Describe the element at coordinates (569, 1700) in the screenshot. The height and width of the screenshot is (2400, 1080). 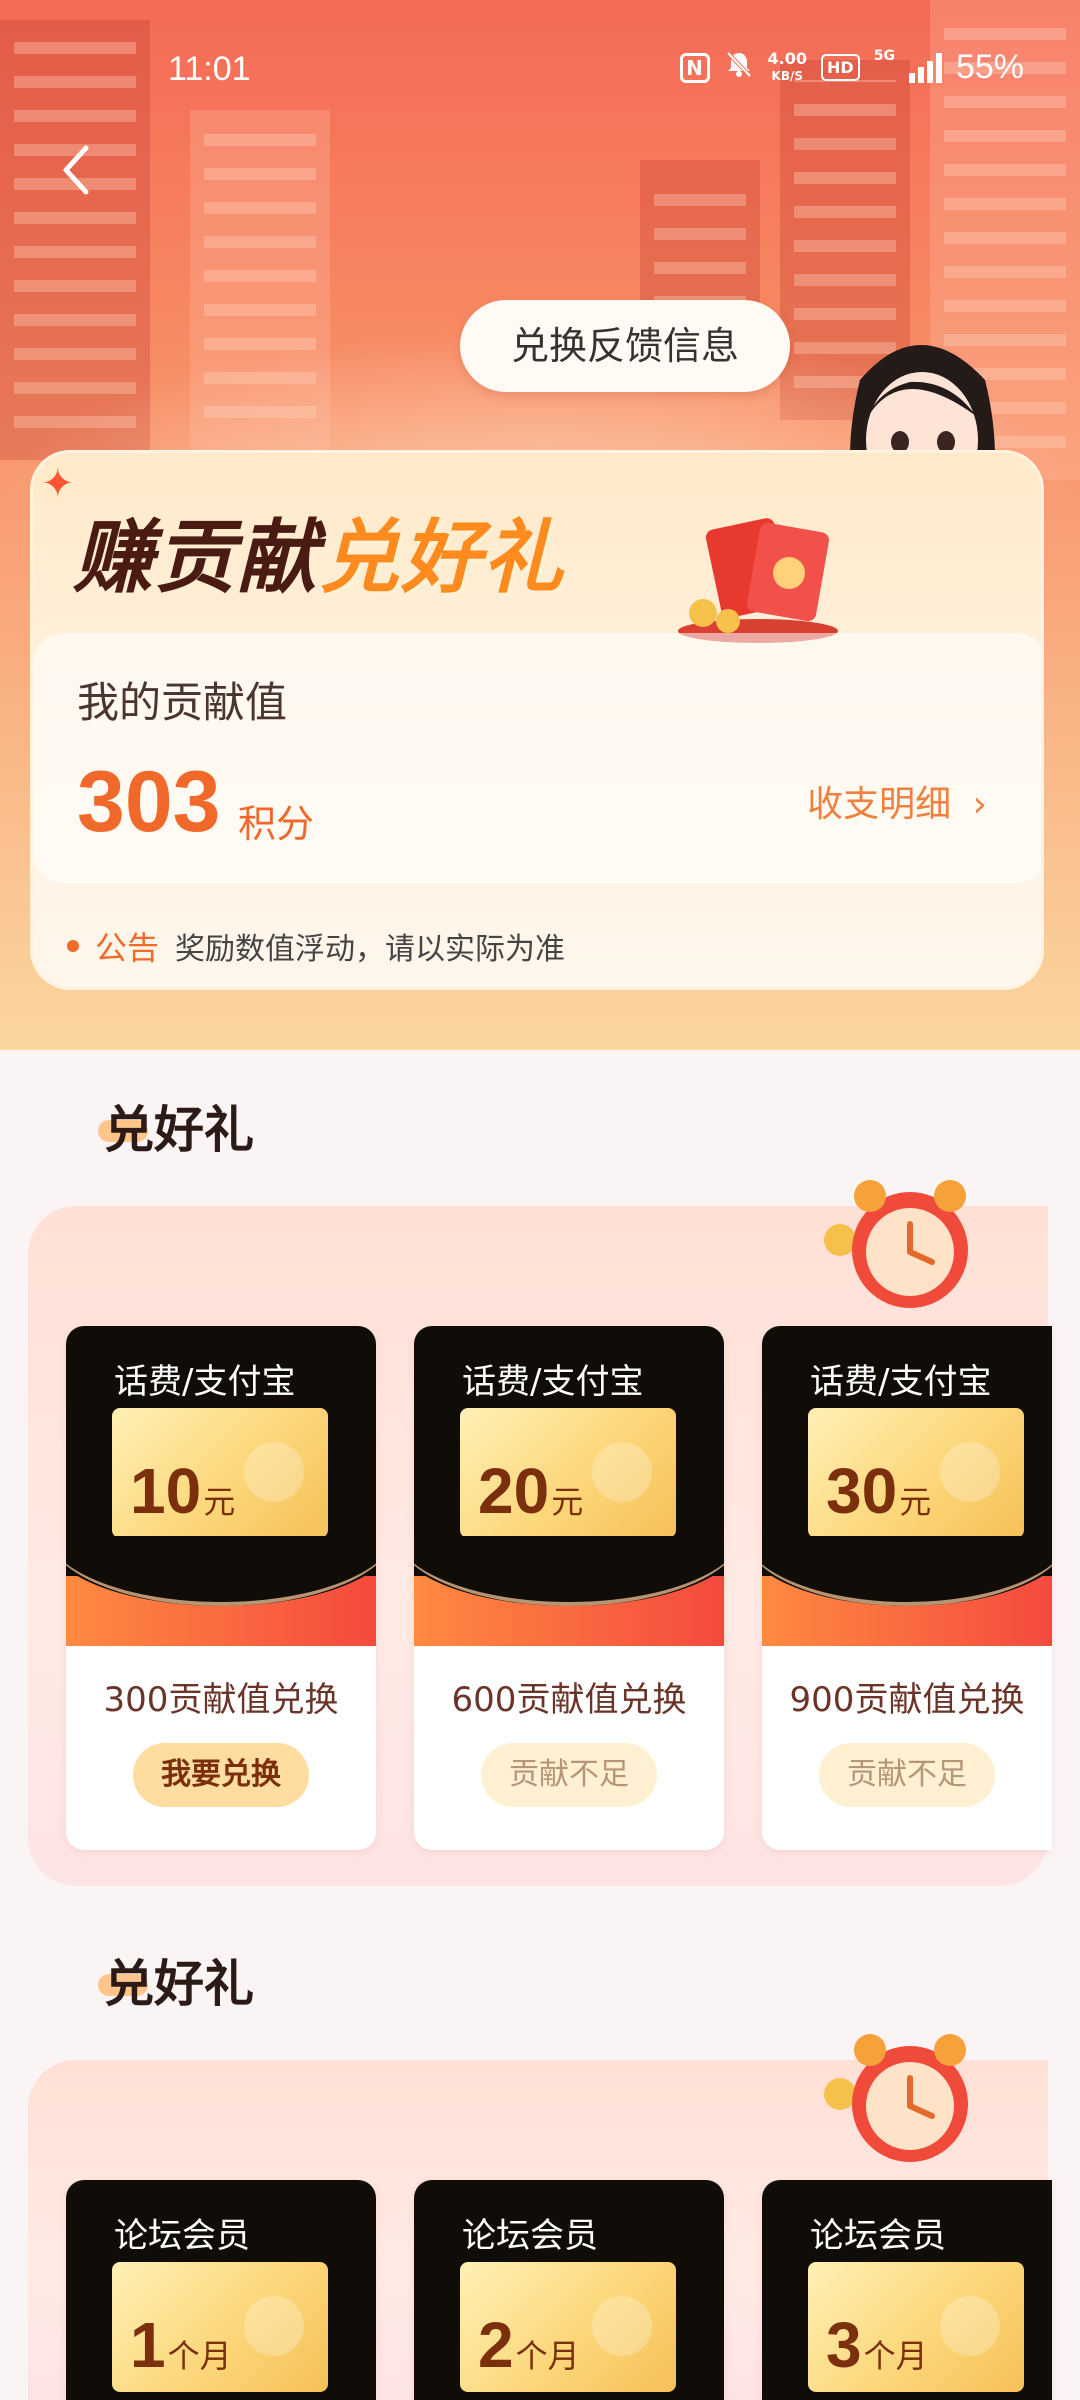
I see `prize-cost: 600贡献值兑换` at that location.